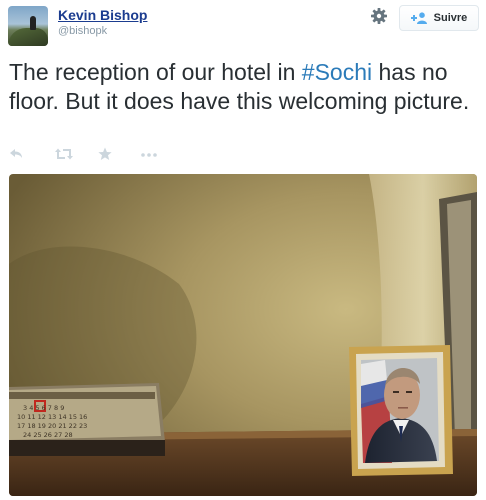 The width and height of the screenshot is (486, 500). What do you see at coordinates (33, 23) in the screenshot?
I see `avatar-figure` at bounding box center [33, 23].